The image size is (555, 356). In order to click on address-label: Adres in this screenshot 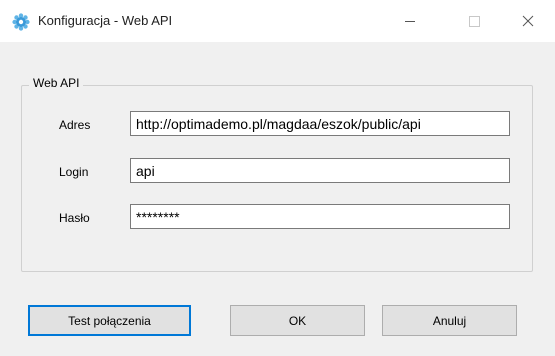, I will do `click(75, 125)`.